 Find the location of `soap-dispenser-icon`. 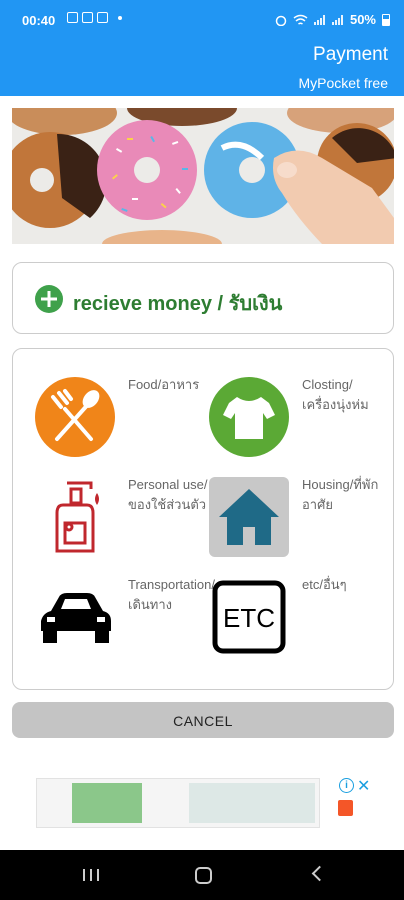

soap-dispenser-icon is located at coordinates (77, 517).